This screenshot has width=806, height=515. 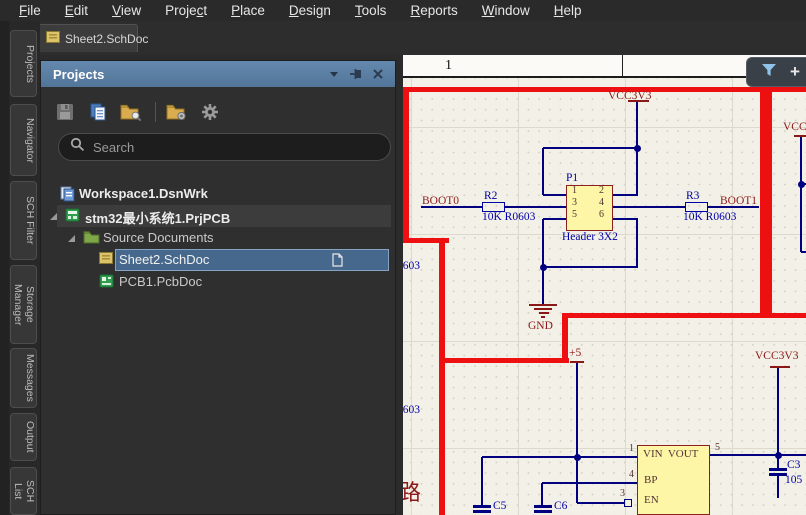 I want to click on funnel-icon, so click(x=769, y=72).